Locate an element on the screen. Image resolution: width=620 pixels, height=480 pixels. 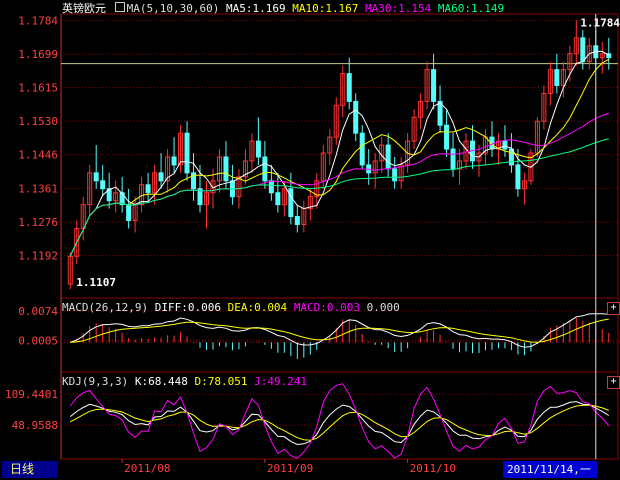
low-price-marker: 1.1107 is located at coordinates (96, 282).